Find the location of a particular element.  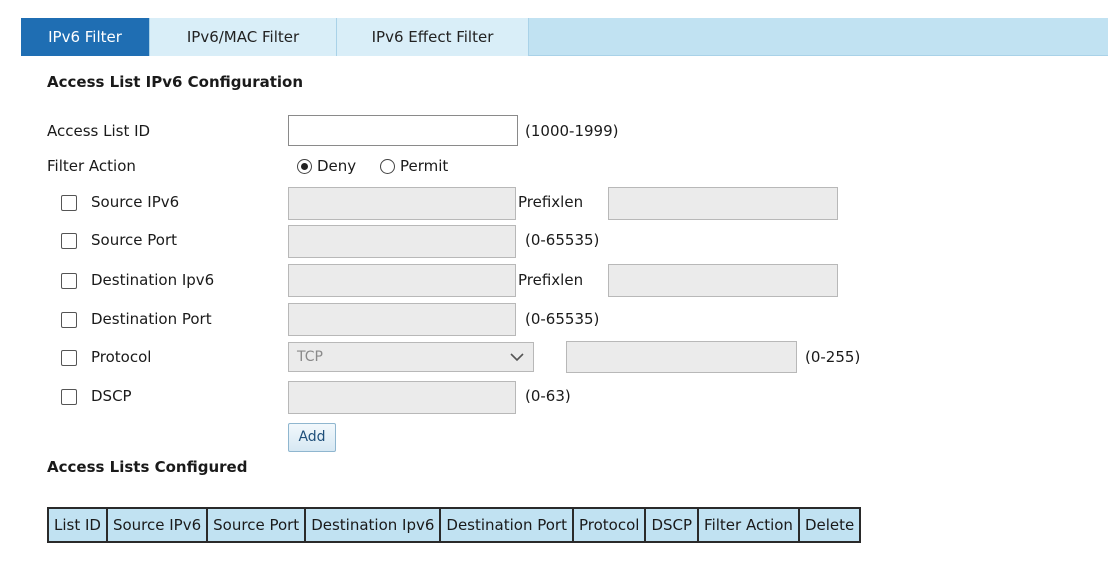

config-section-title: Access List IPv6 Configuration is located at coordinates (175, 82).